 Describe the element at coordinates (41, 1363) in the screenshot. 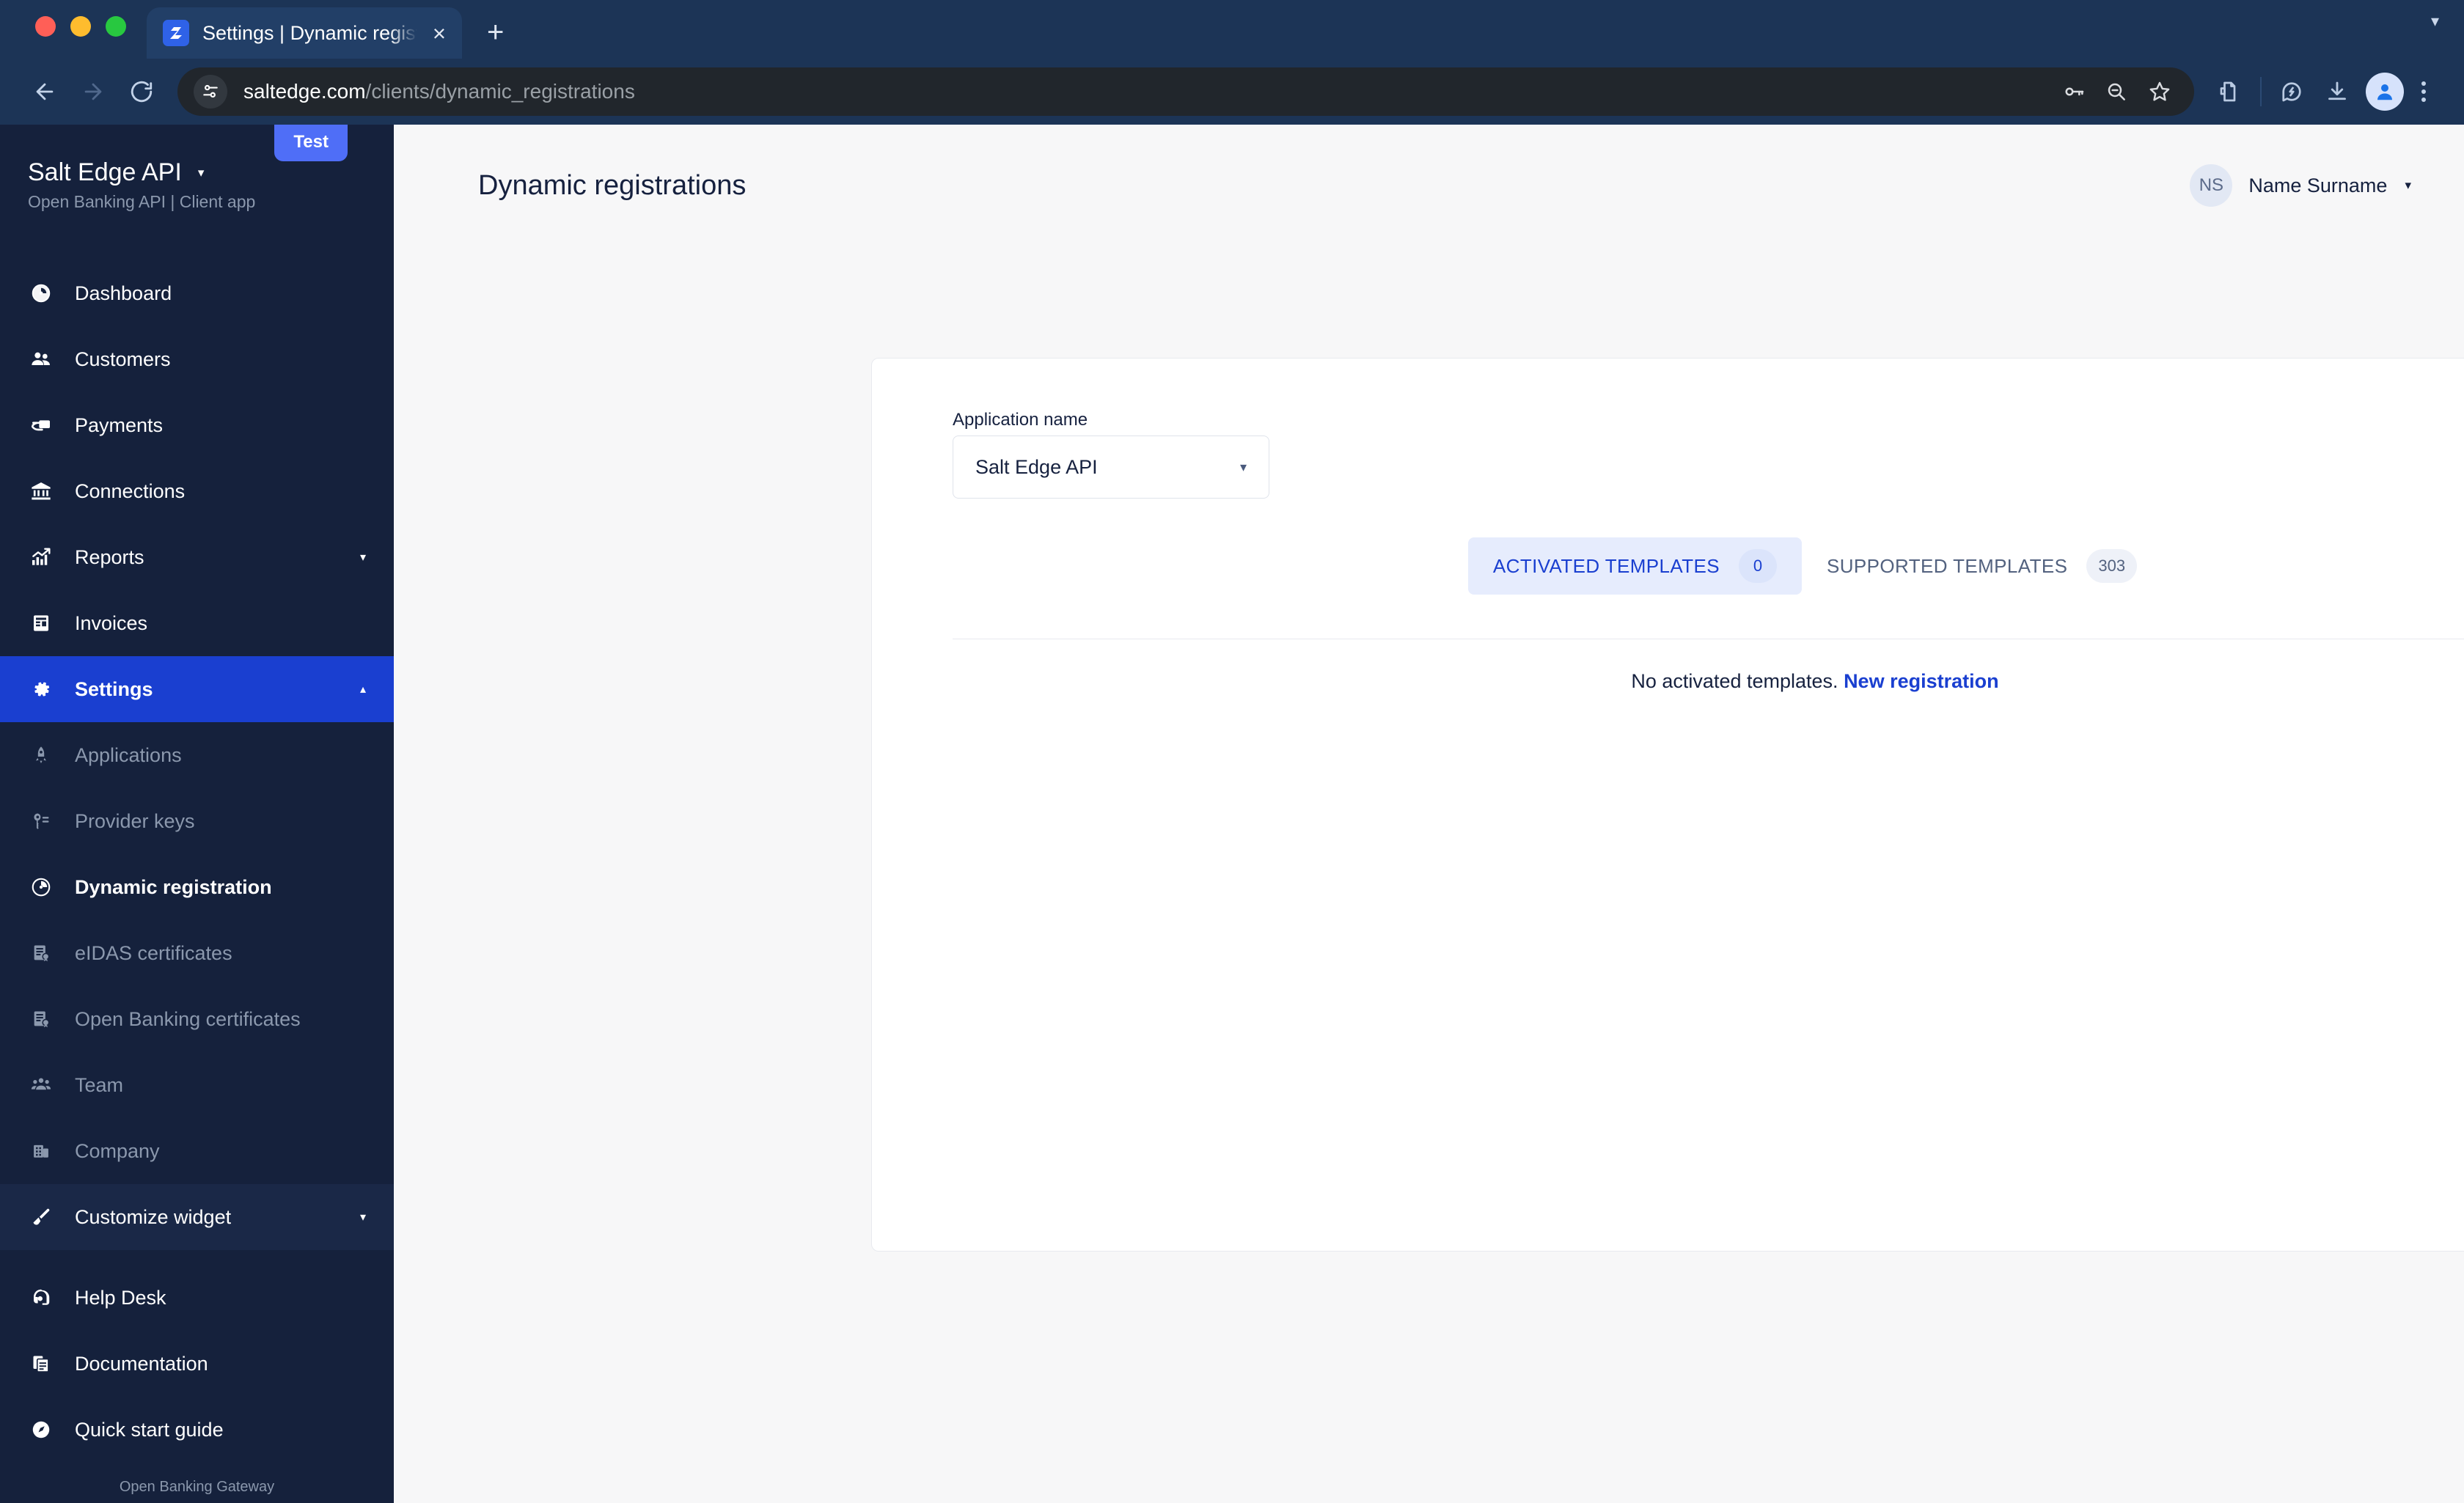

I see `documents-icon` at that location.